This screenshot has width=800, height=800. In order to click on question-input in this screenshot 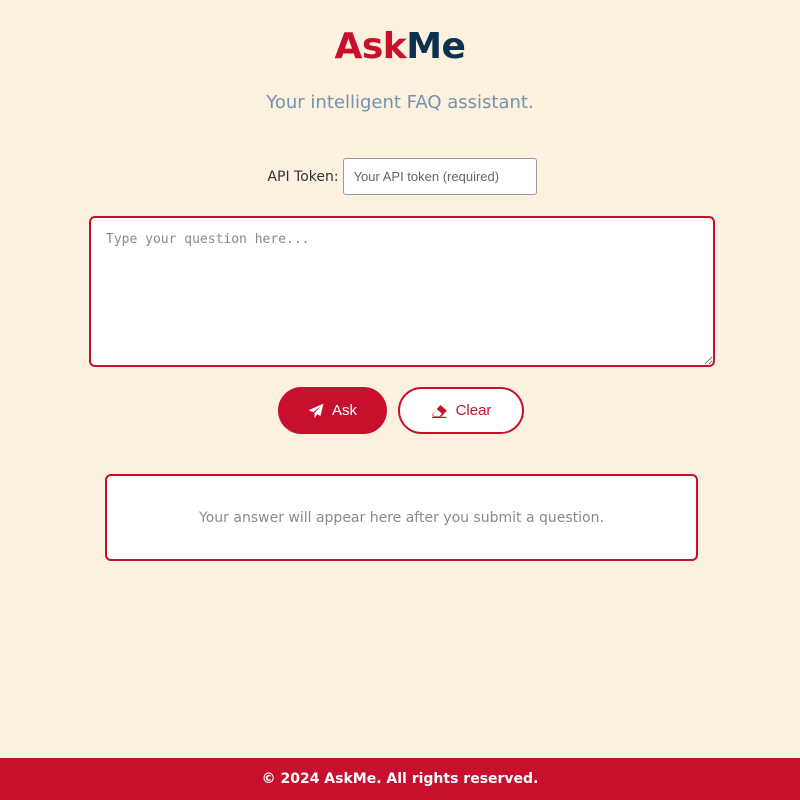, I will do `click(402, 291)`.